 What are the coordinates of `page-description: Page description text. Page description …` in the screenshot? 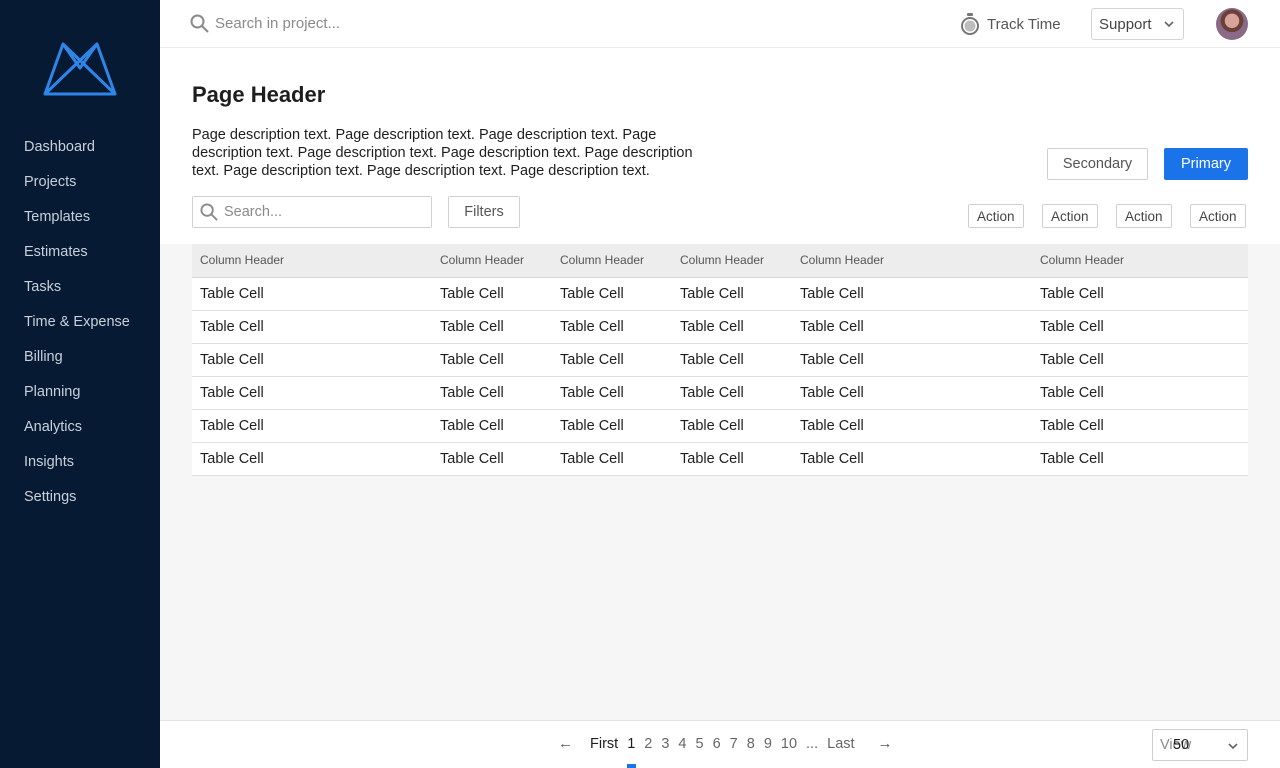 It's located at (442, 153).